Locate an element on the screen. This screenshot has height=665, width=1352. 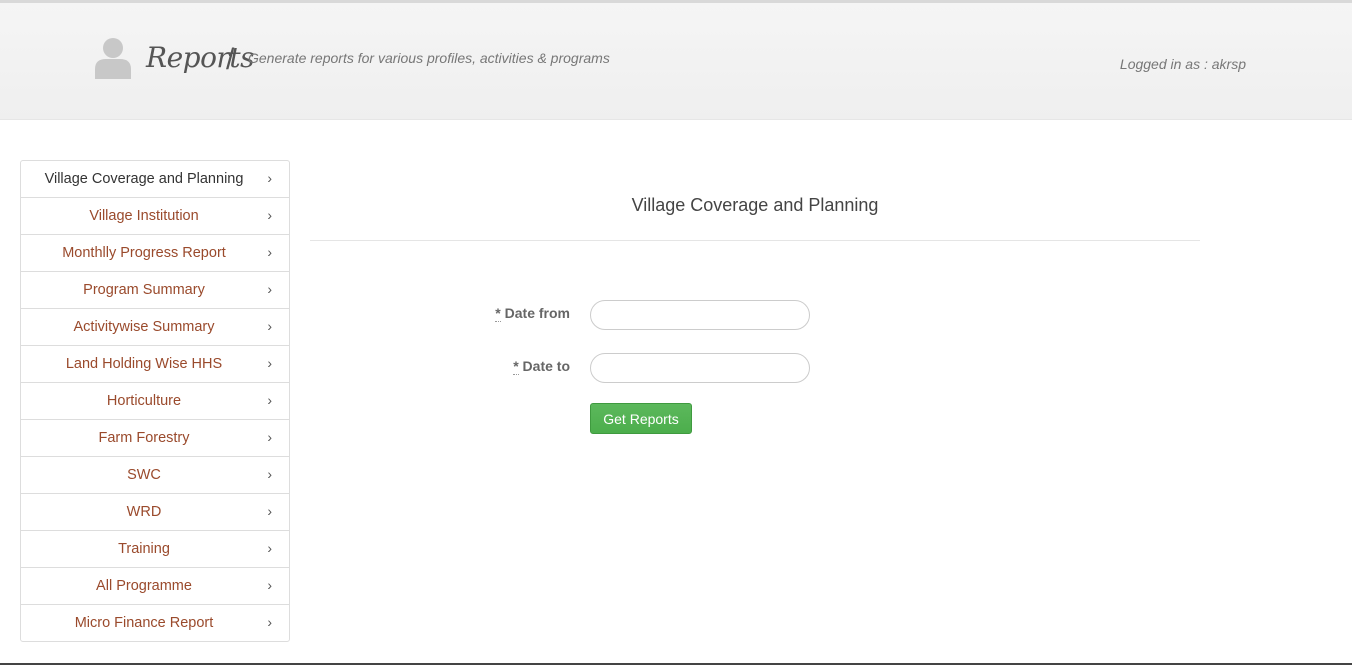
sidebar-item-micro-finance: Micro Finance Report › is located at coordinates (155, 622).